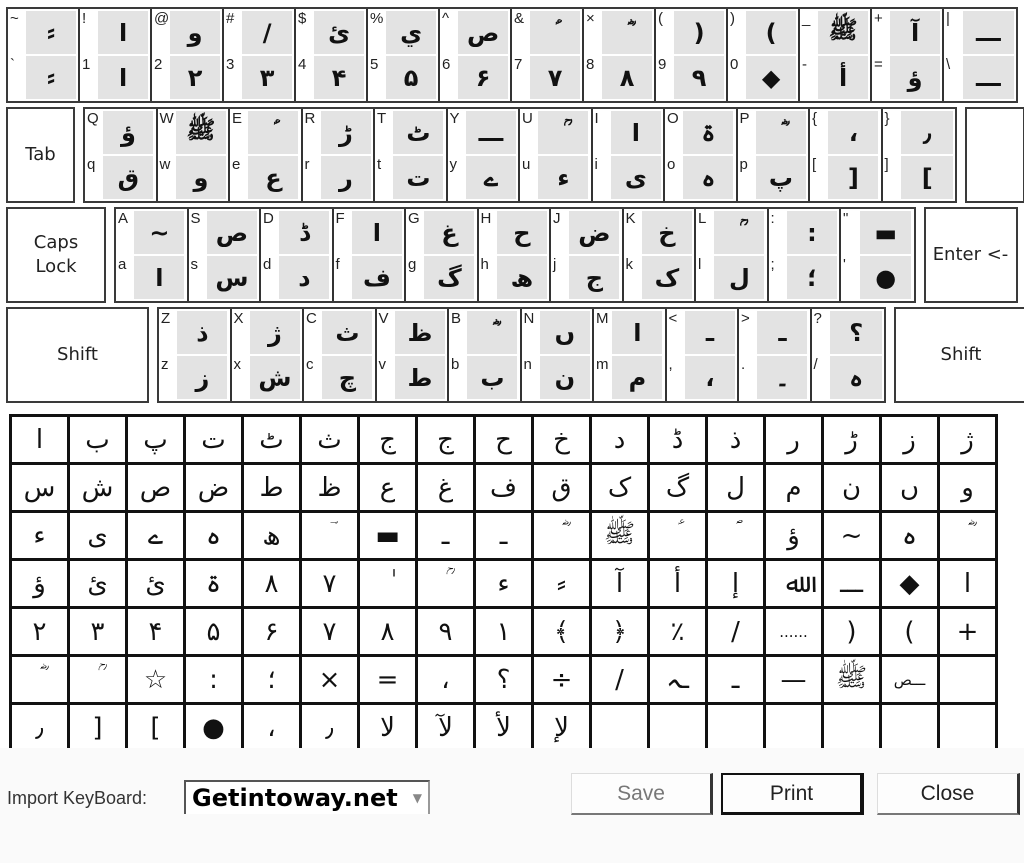 The width and height of the screenshot is (1024, 863). I want to click on key-/: ? ؟ / ہ, so click(847, 355).